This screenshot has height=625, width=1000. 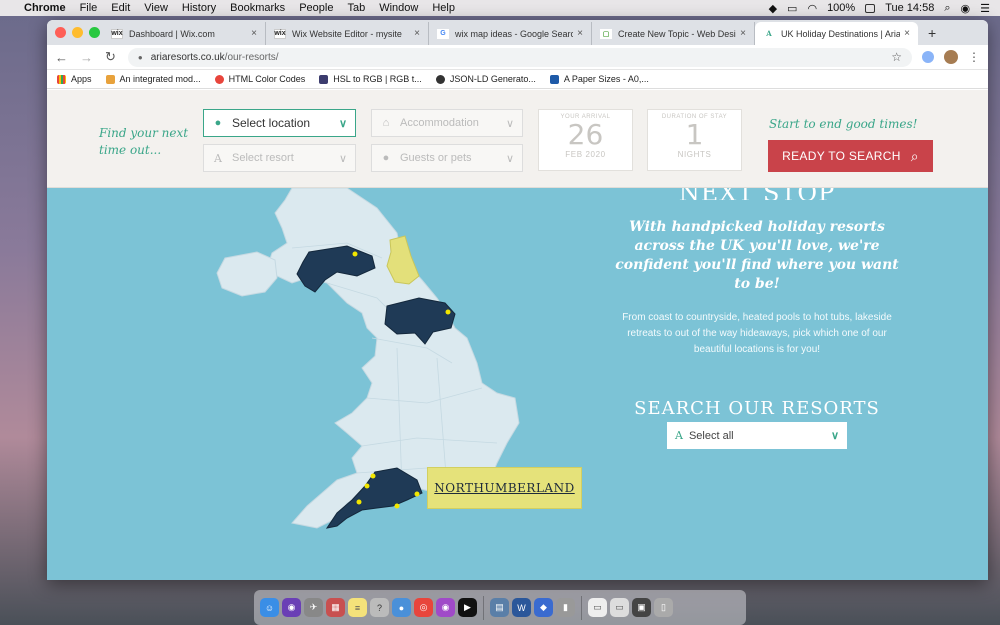 I want to click on tab-google-search: G wix map ideas - Google Search ×, so click(x=510, y=33).